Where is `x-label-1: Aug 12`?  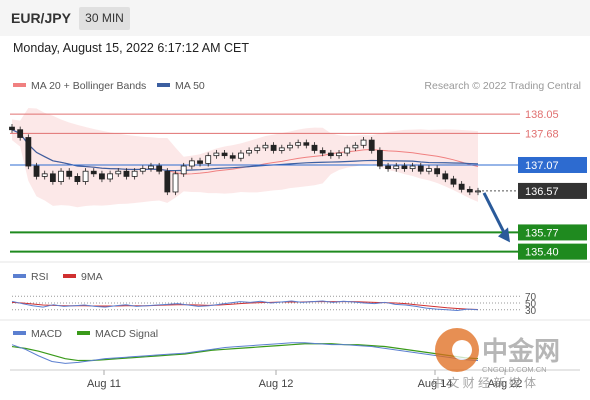 x-label-1: Aug 12 is located at coordinates (276, 384).